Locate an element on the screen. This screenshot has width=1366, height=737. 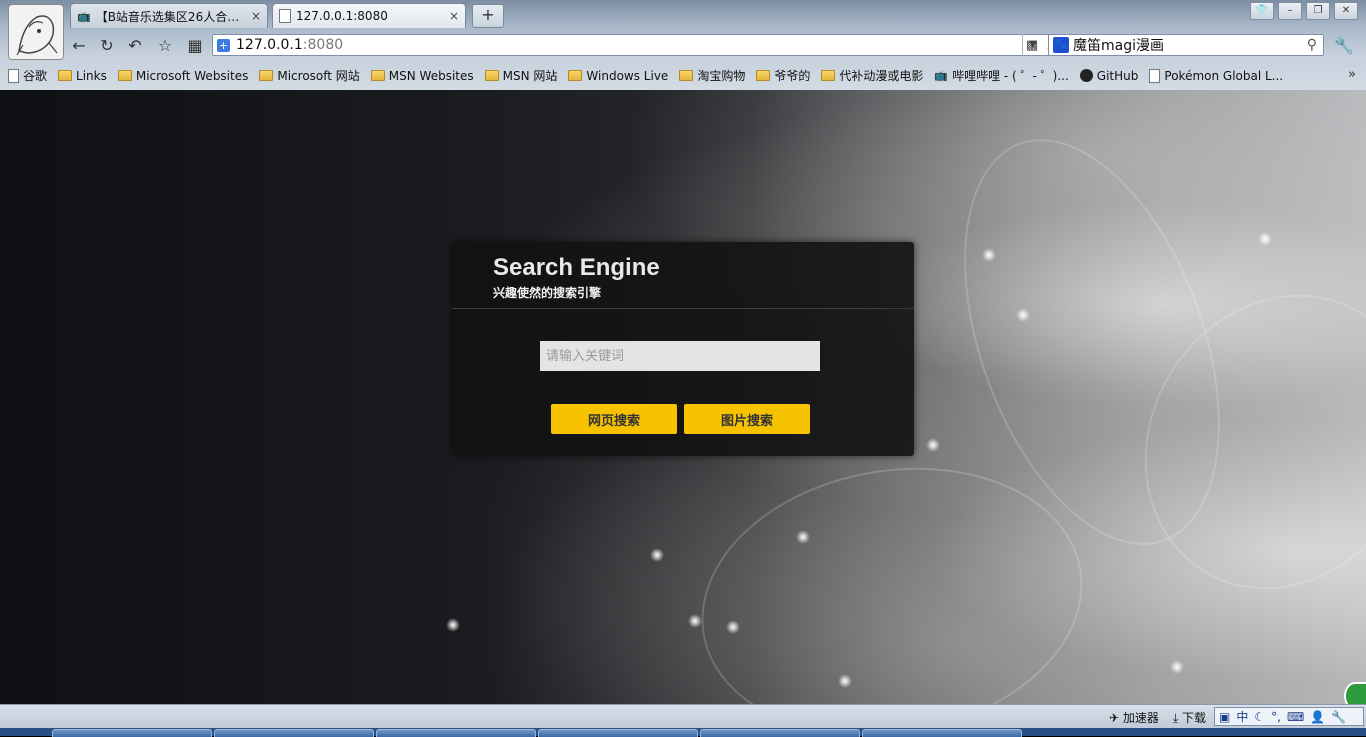
bookmark-folder: Links is located at coordinates (82, 76).